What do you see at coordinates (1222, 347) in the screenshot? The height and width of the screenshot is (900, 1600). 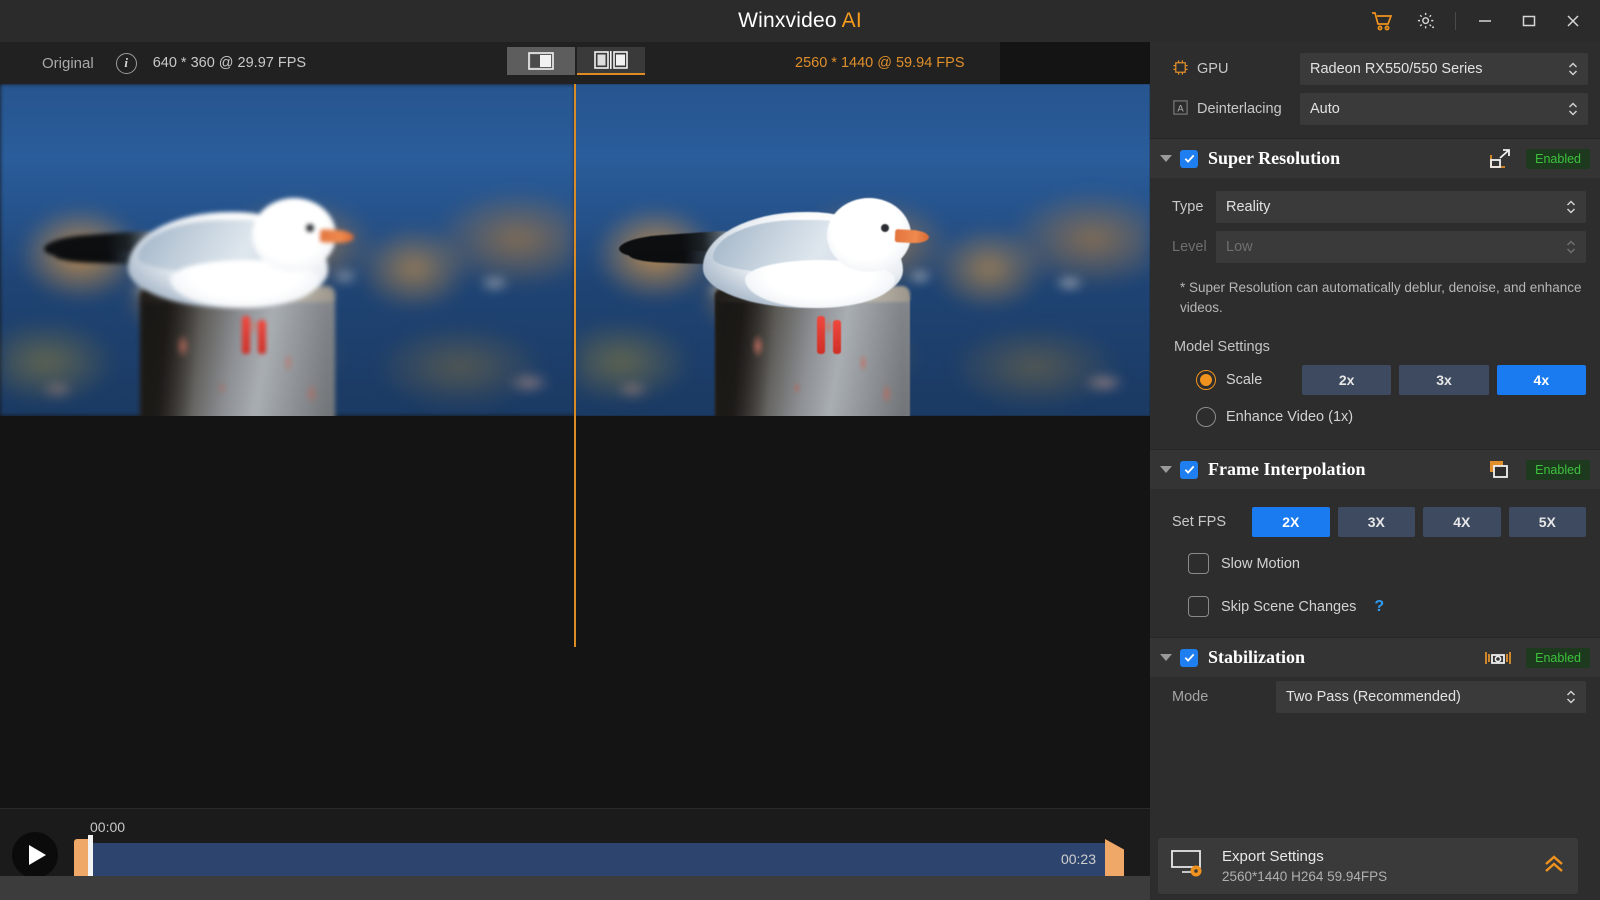 I see `model-settings-label: Model Settings` at bounding box center [1222, 347].